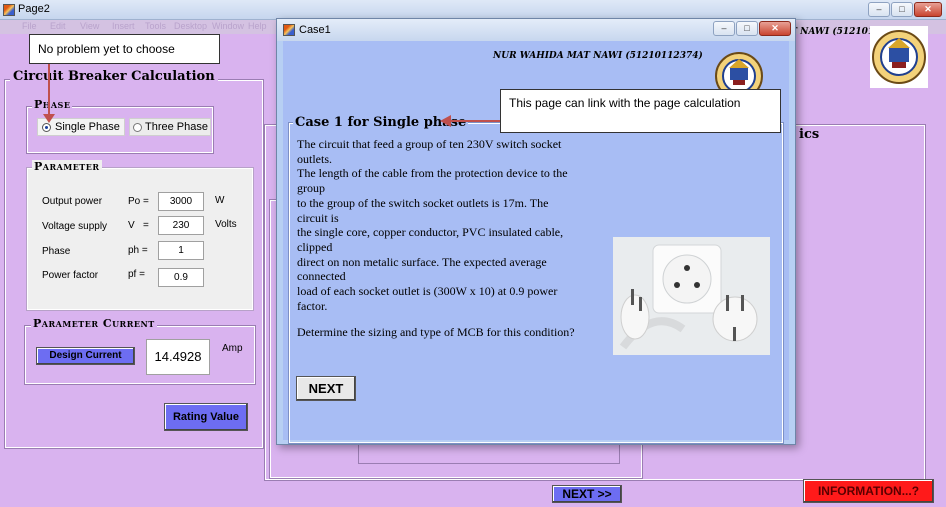 The width and height of the screenshot is (946, 507). Describe the element at coordinates (52, 104) in the screenshot. I see `phase-title: Phase` at that location.